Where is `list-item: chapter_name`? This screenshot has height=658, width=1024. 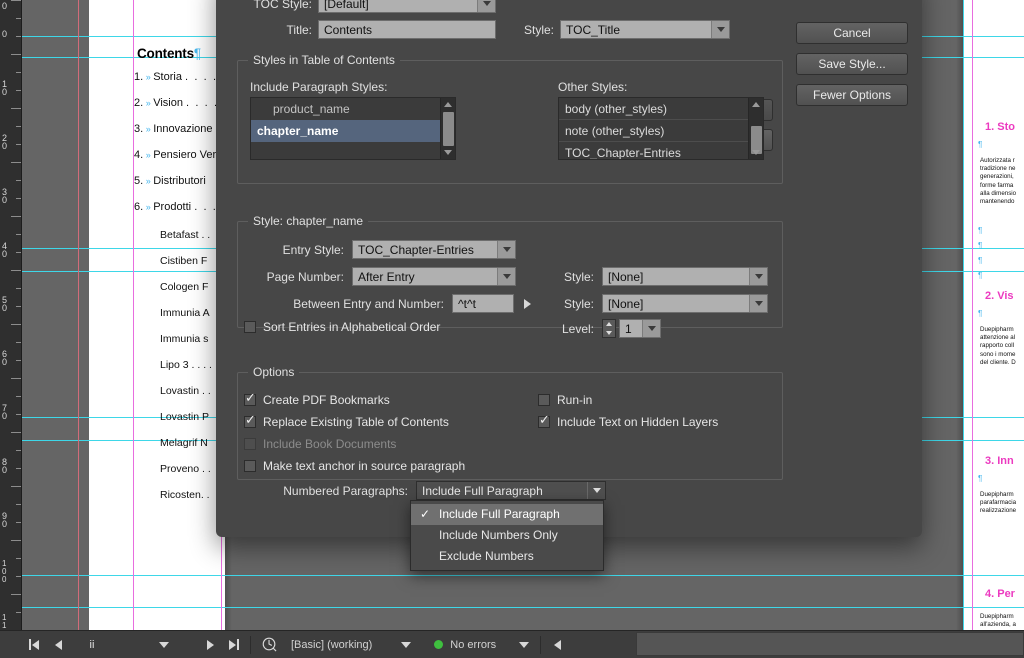
list-item: chapter_name is located at coordinates (353, 131).